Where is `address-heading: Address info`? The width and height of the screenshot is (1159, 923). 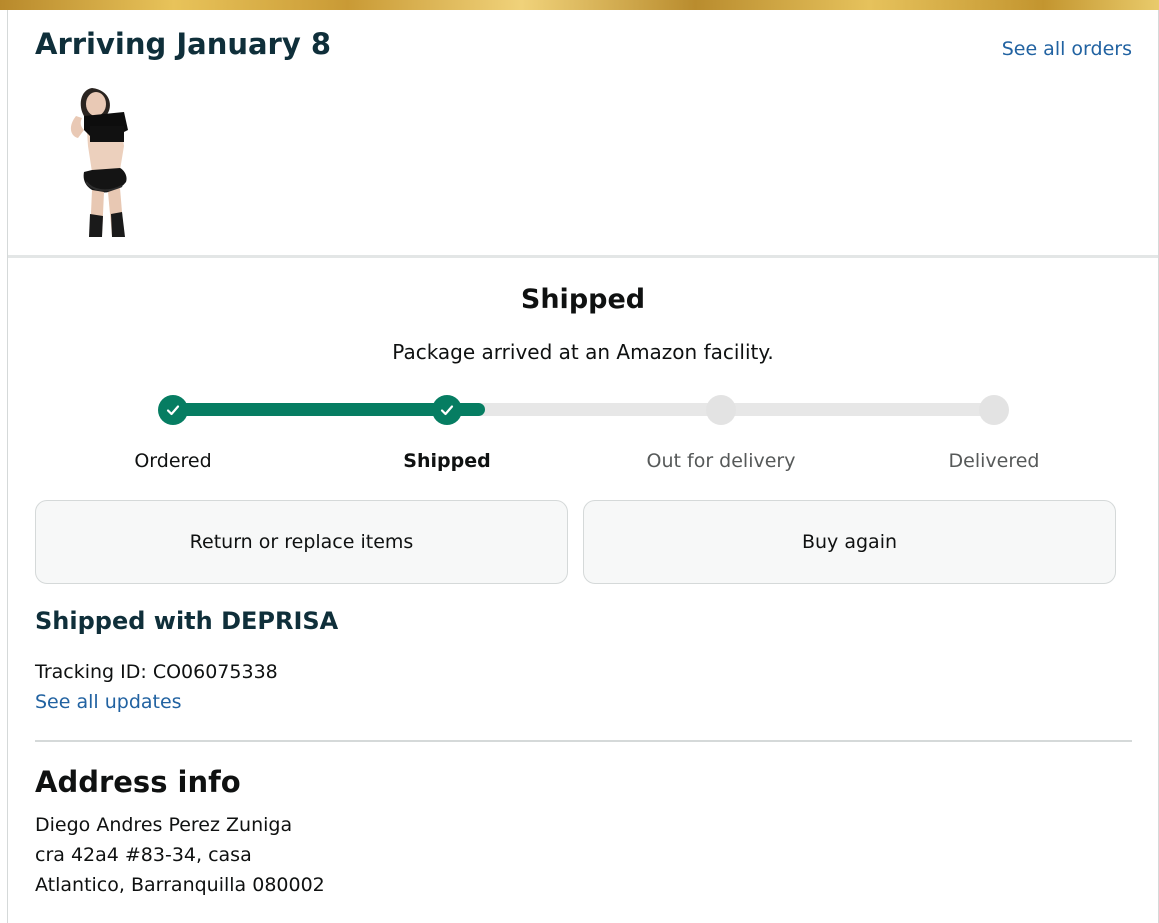
address-heading: Address info is located at coordinates (138, 782).